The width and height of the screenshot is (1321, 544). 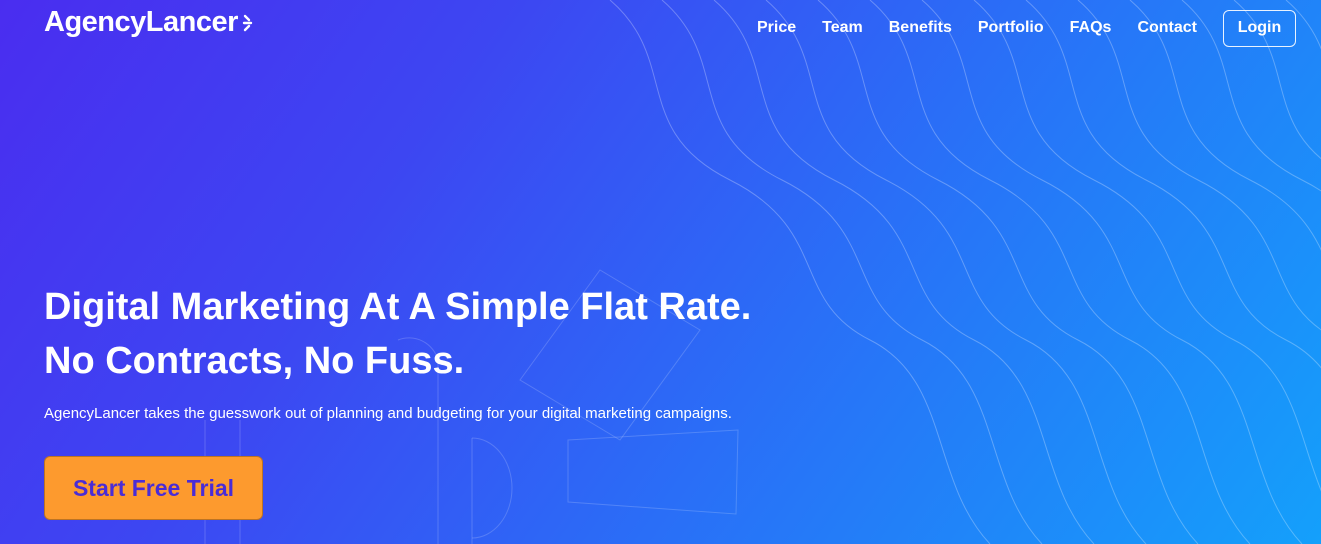 I want to click on login-button: Login, so click(x=1259, y=28).